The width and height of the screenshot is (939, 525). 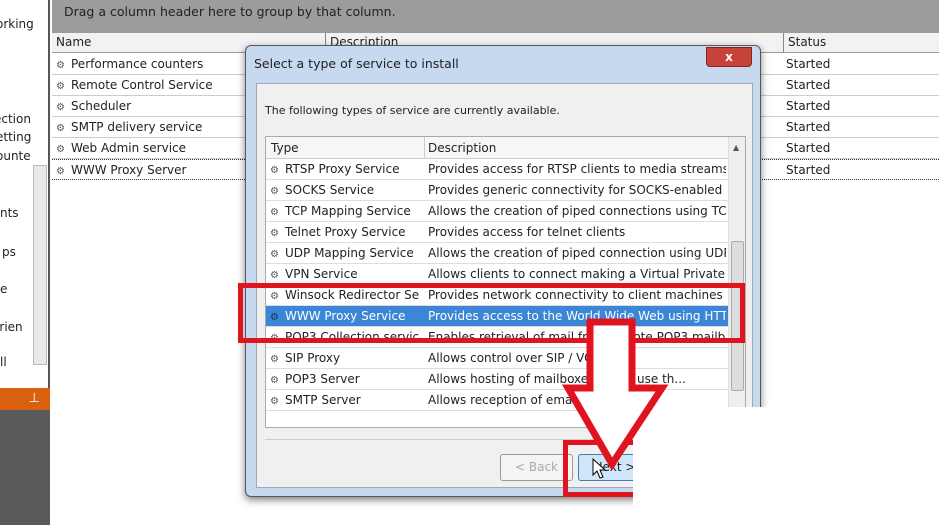 I want to click on down-arrow-icon, so click(x=615, y=394).